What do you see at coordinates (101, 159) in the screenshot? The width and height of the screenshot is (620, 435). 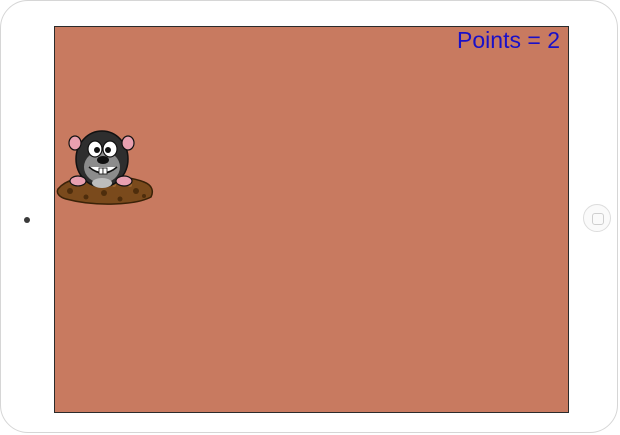 I see `mole` at bounding box center [101, 159].